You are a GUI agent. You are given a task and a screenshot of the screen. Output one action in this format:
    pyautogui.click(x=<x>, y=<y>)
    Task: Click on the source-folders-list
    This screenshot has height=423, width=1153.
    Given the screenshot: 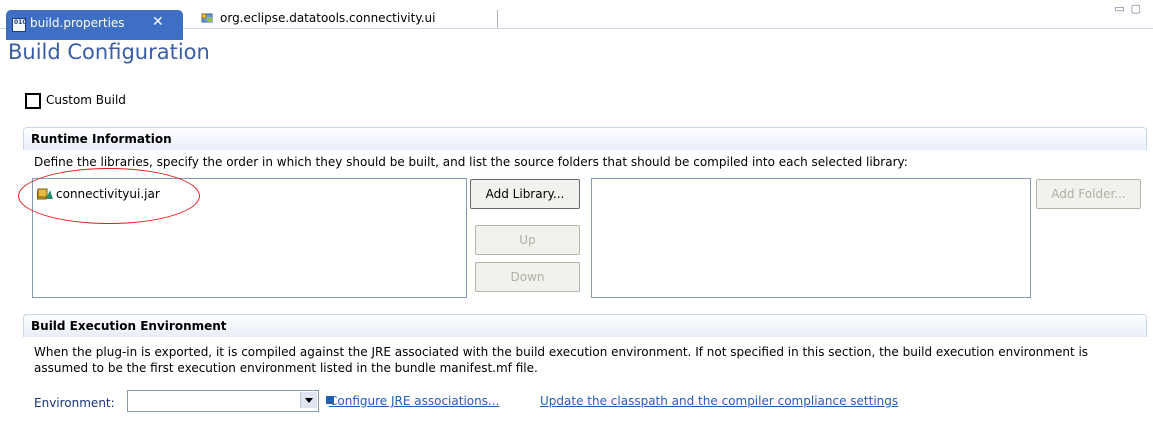 What is the action you would take?
    pyautogui.click(x=811, y=238)
    